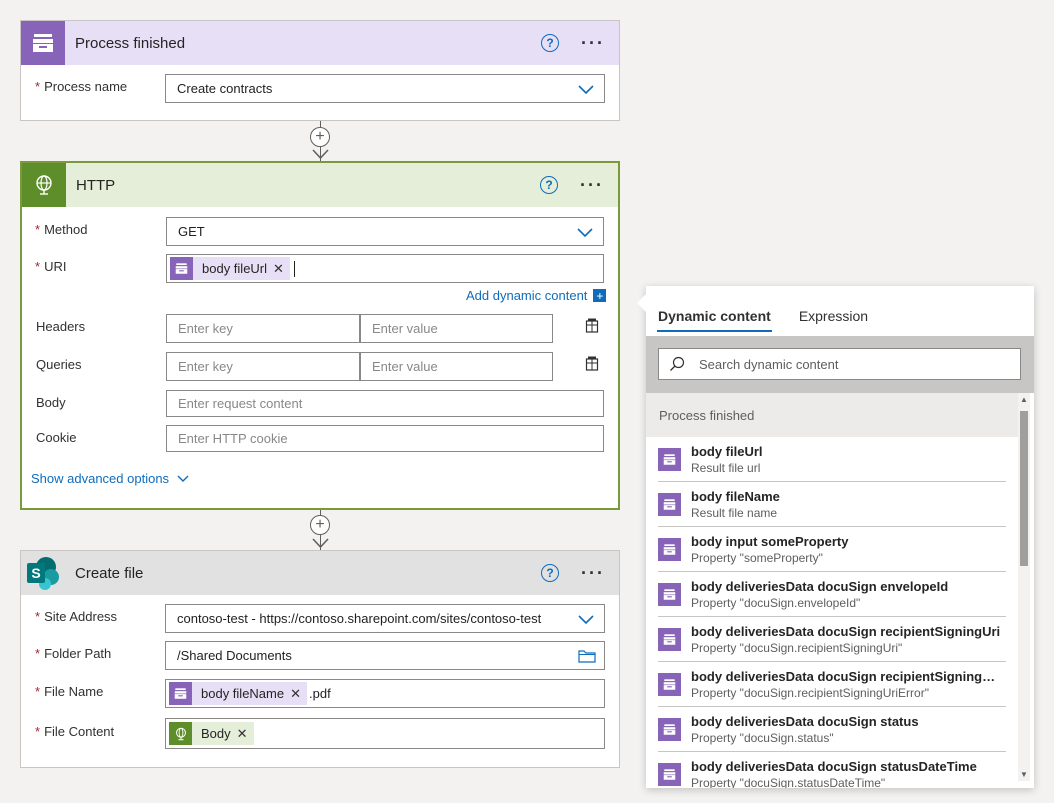  What do you see at coordinates (76, 616) in the screenshot?
I see `site-address-label: * Site Address` at bounding box center [76, 616].